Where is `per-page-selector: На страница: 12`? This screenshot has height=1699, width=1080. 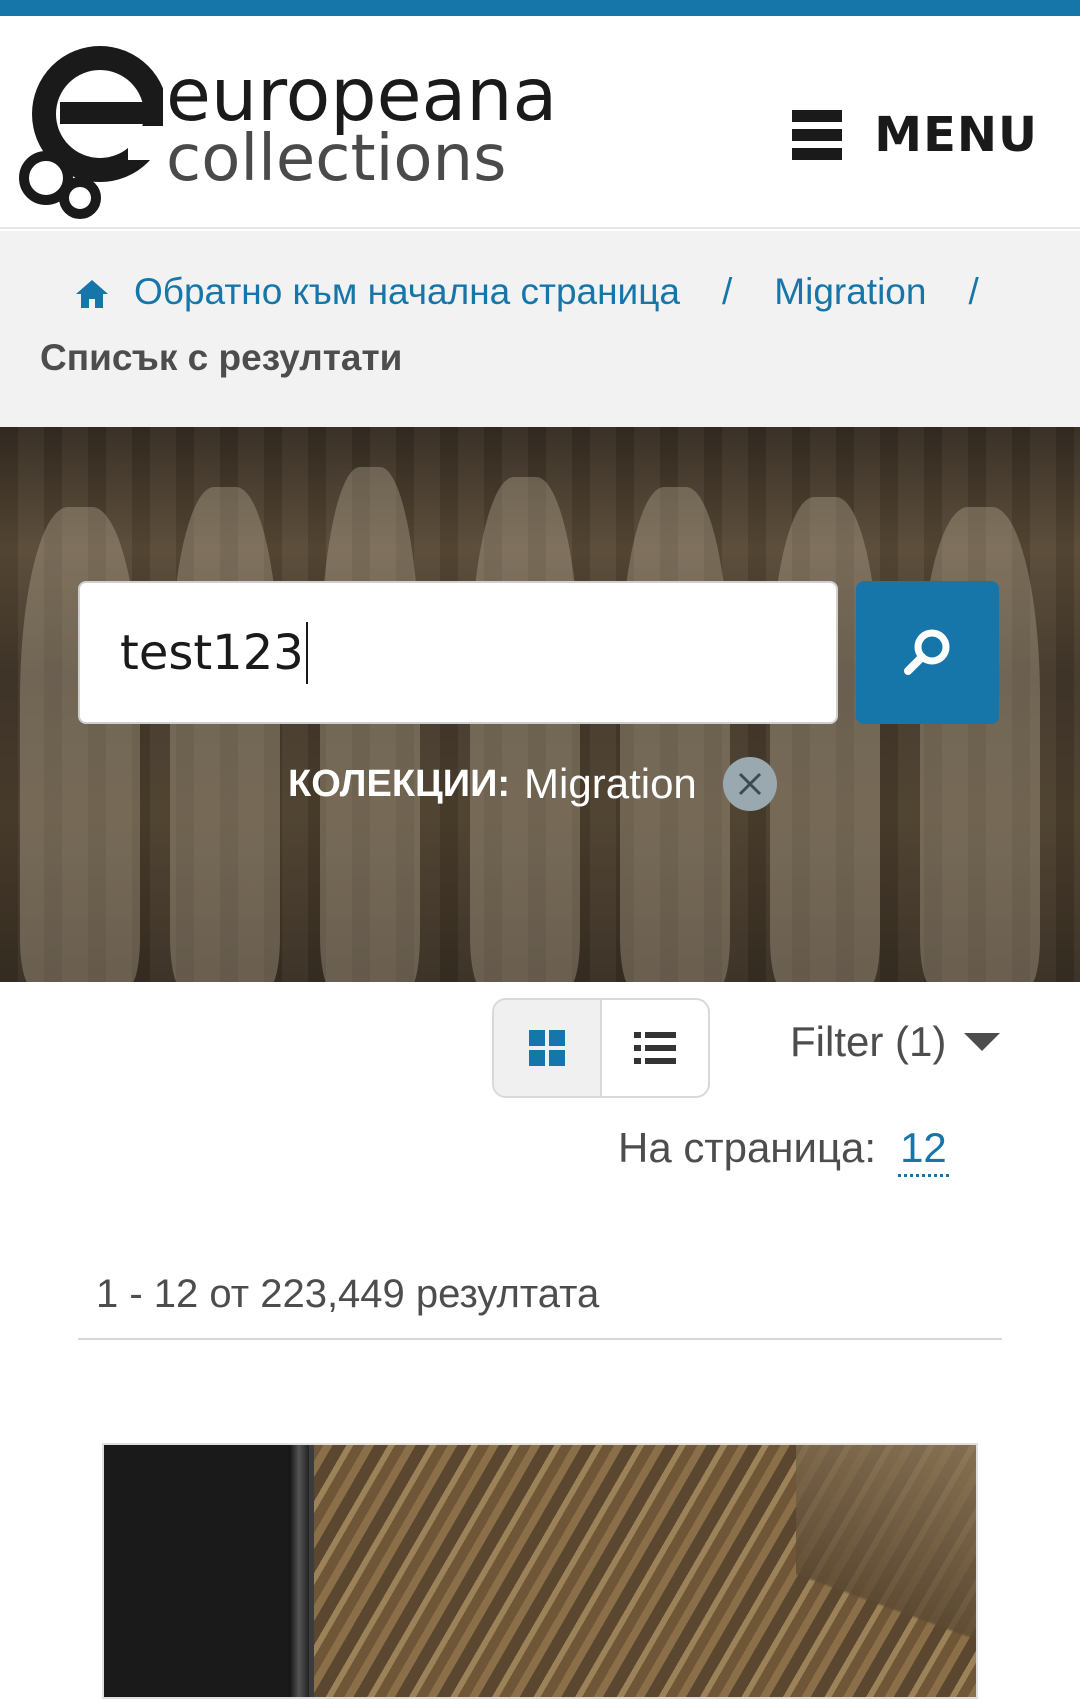
per-page-selector: На страница: 12 is located at coordinates (783, 1150).